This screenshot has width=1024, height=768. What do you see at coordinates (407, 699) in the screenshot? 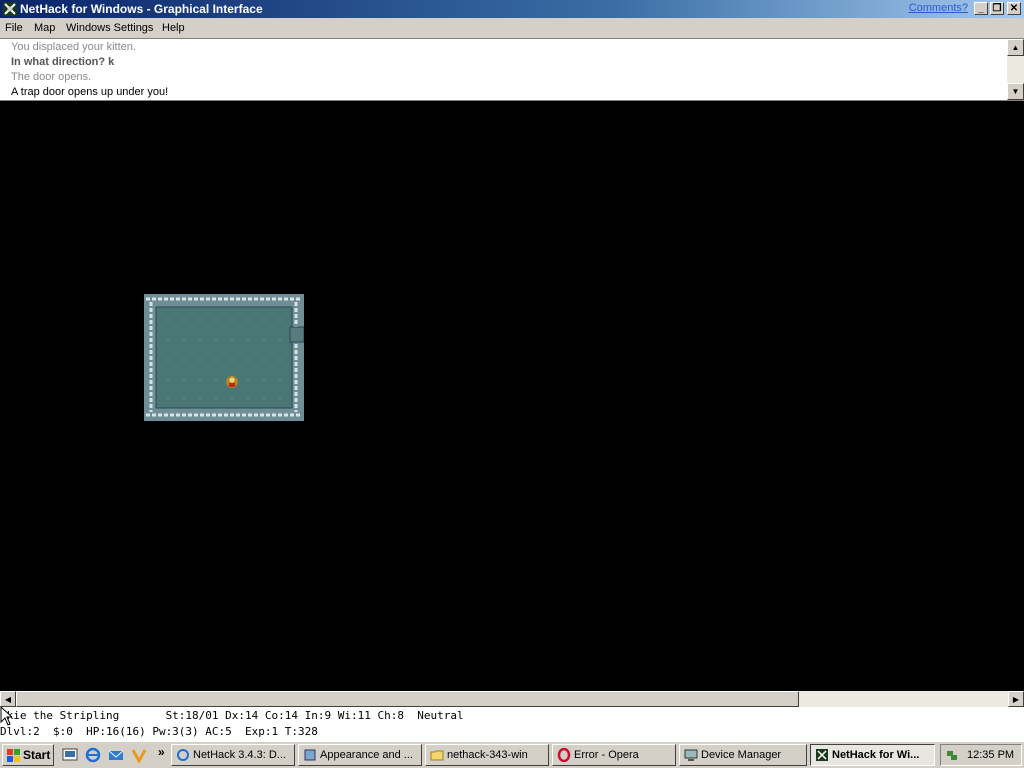
I see `scrollbar-thumb` at bounding box center [407, 699].